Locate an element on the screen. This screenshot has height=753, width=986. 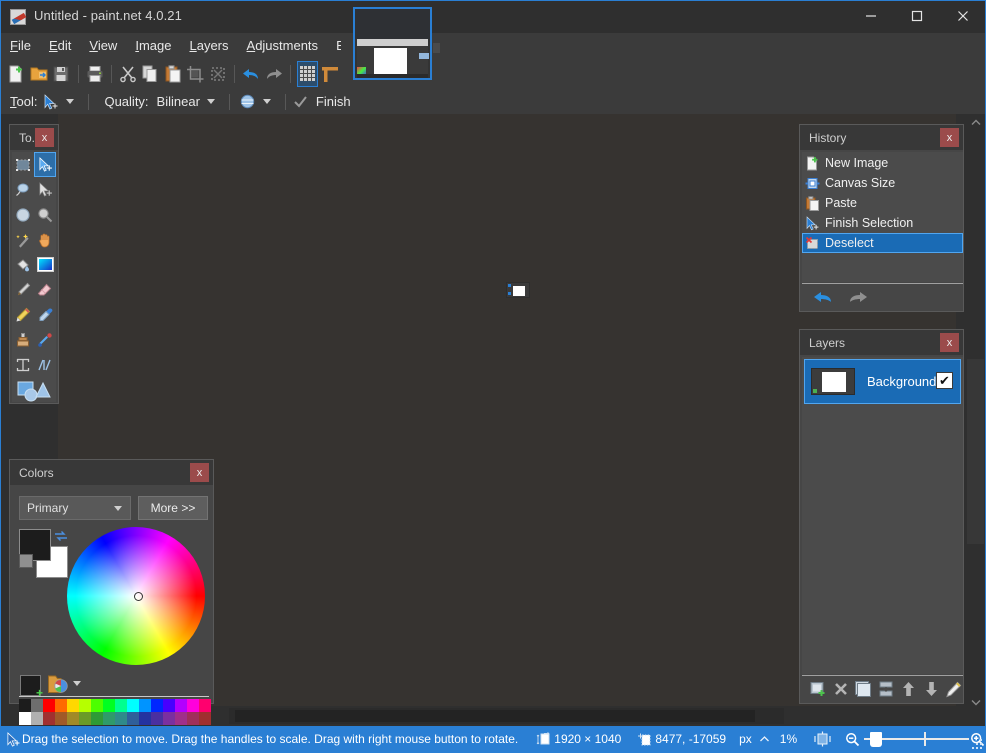
thumbnail-strip-handle is located at coordinates (436, 48).